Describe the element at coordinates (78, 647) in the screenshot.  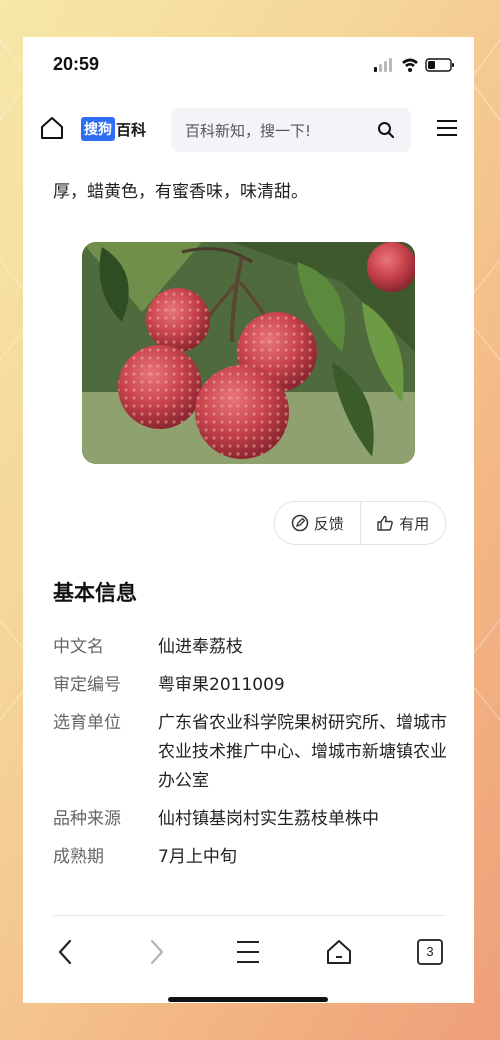
I see `info-key: 中文名` at that location.